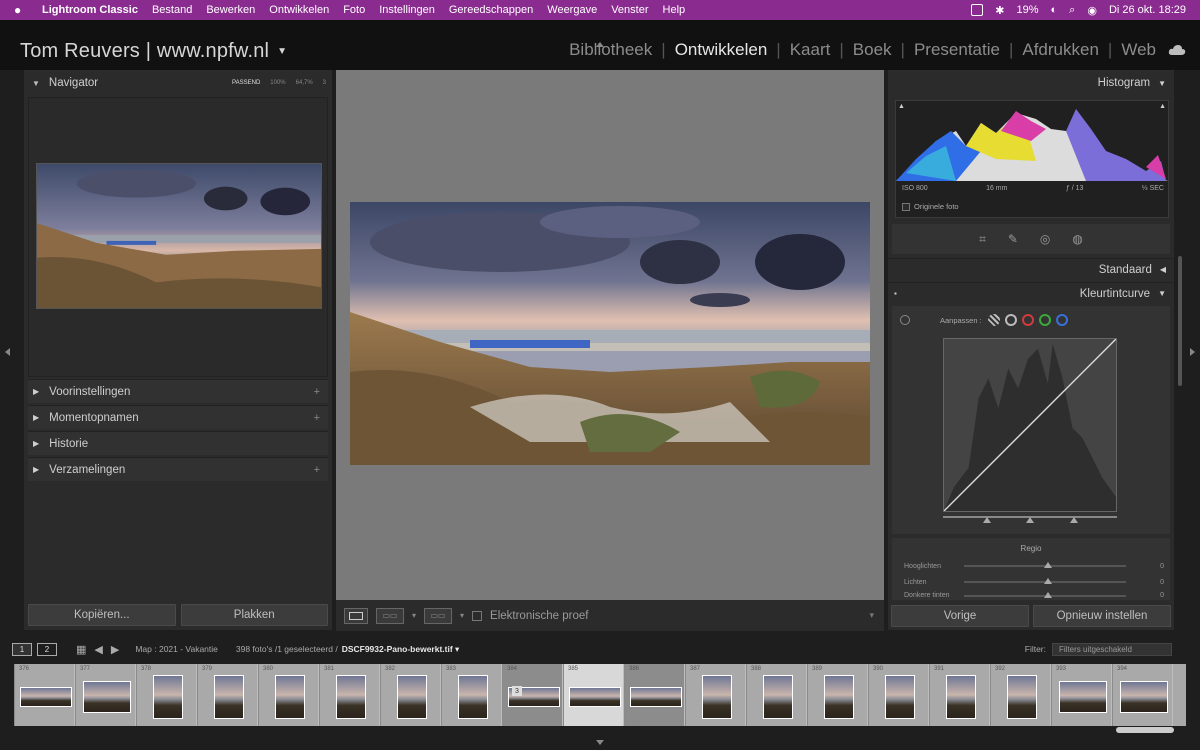 Image resolution: width=1200 pixels, height=750 pixels. I want to click on search-icon: ⌕, so click(1072, 10).